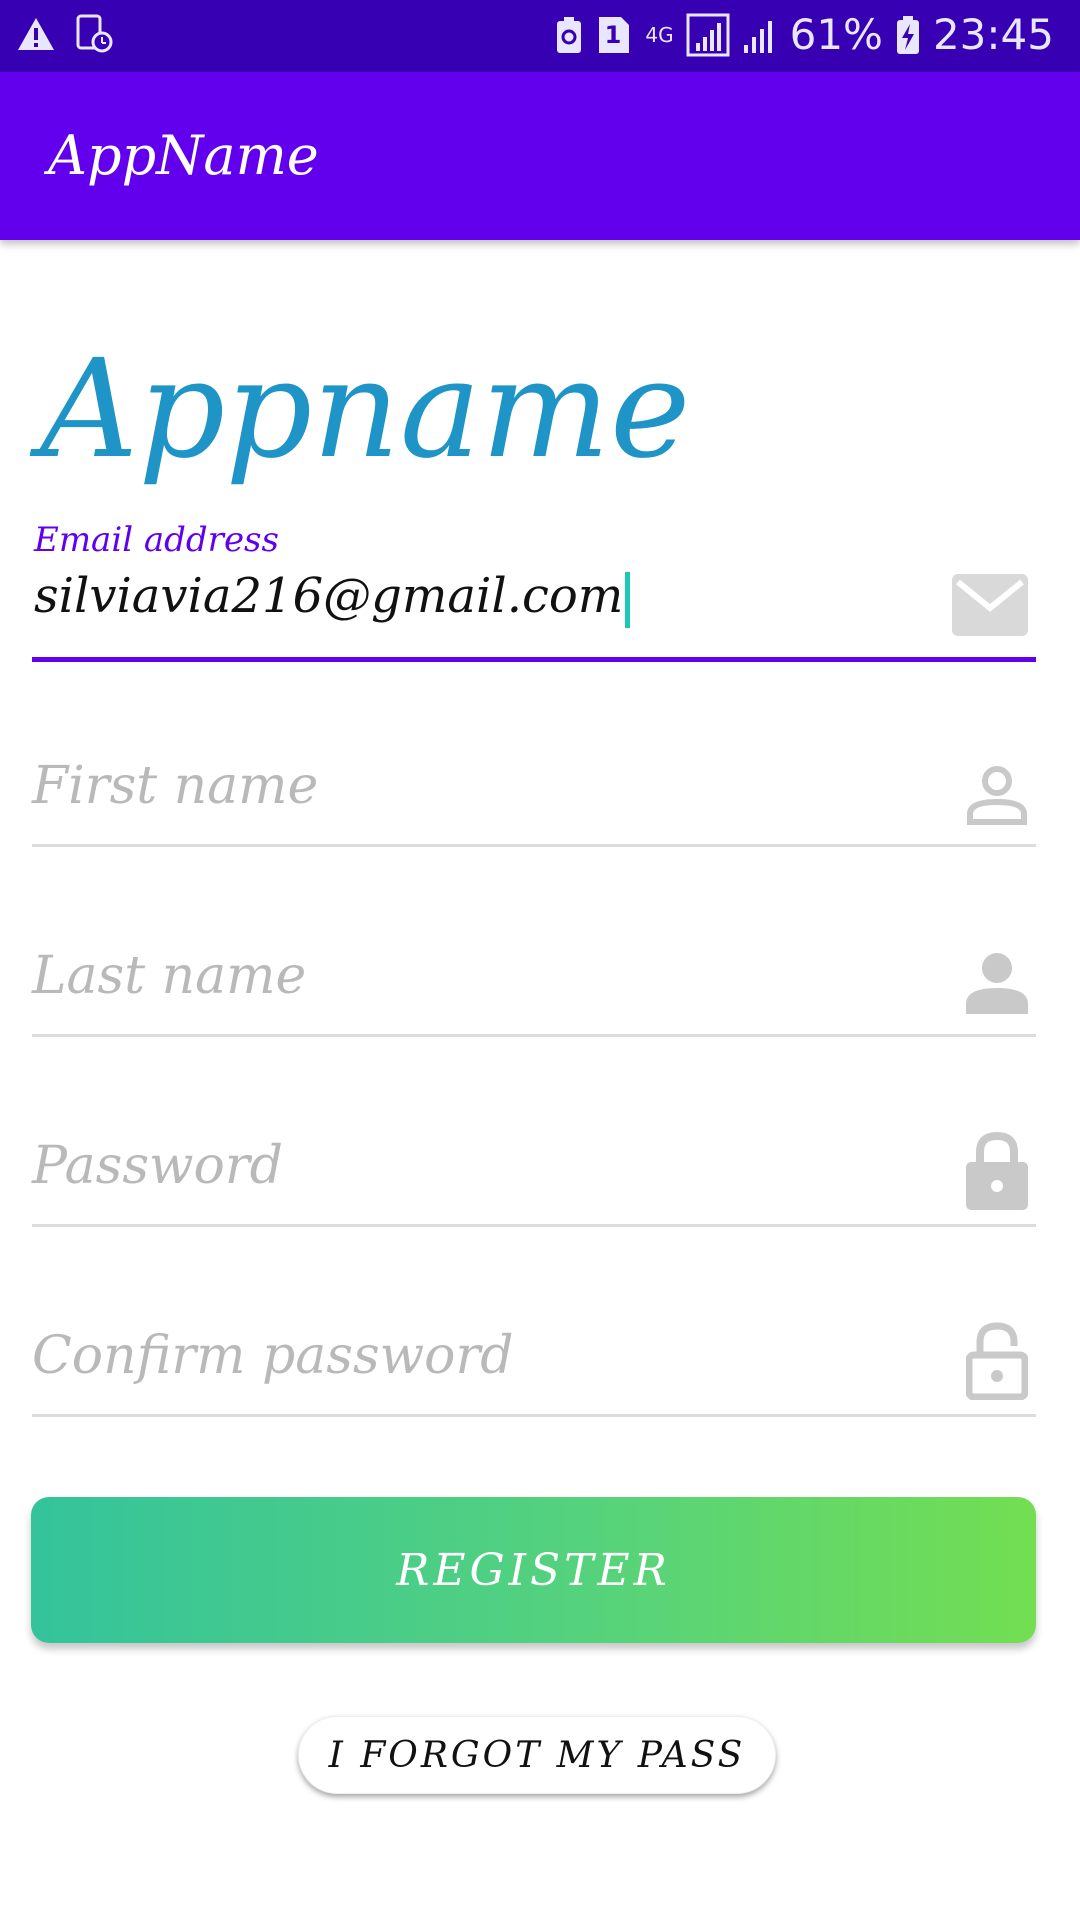 This screenshot has width=1080, height=1920. What do you see at coordinates (613, 35) in the screenshot?
I see `sim-badge: 1` at bounding box center [613, 35].